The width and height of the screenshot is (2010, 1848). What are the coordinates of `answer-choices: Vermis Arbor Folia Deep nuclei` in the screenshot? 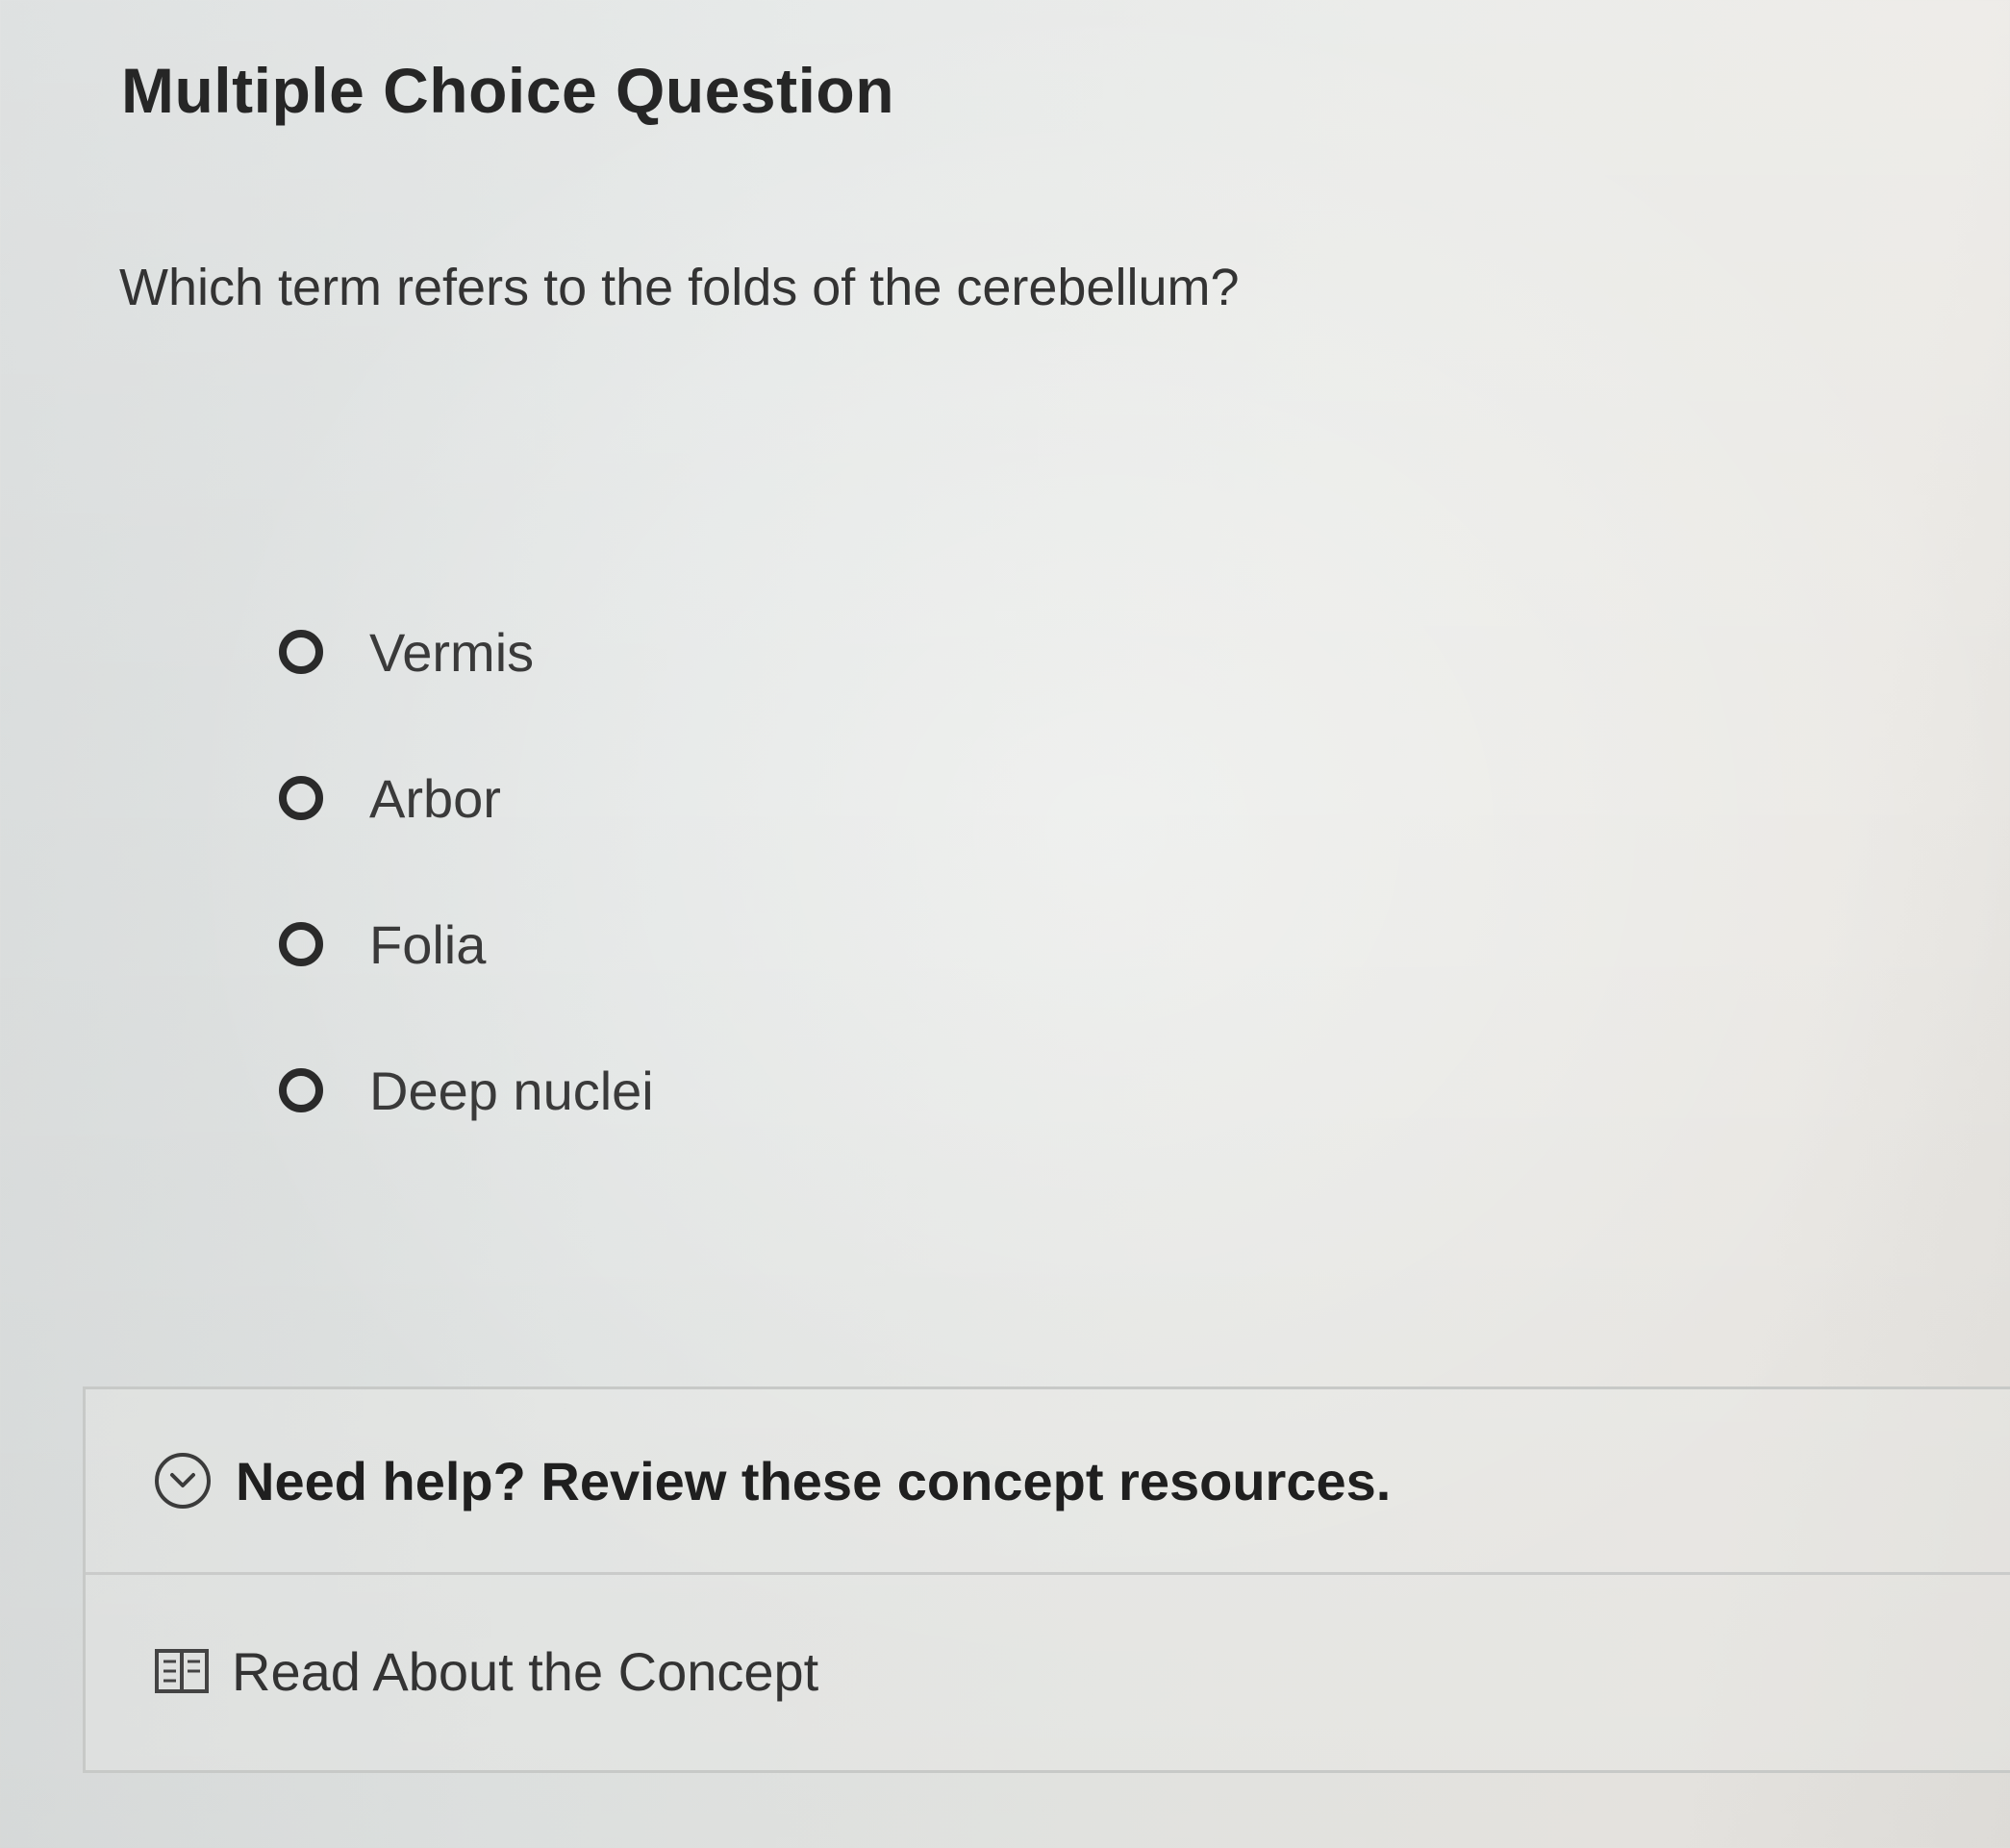 It's located at (467, 896).